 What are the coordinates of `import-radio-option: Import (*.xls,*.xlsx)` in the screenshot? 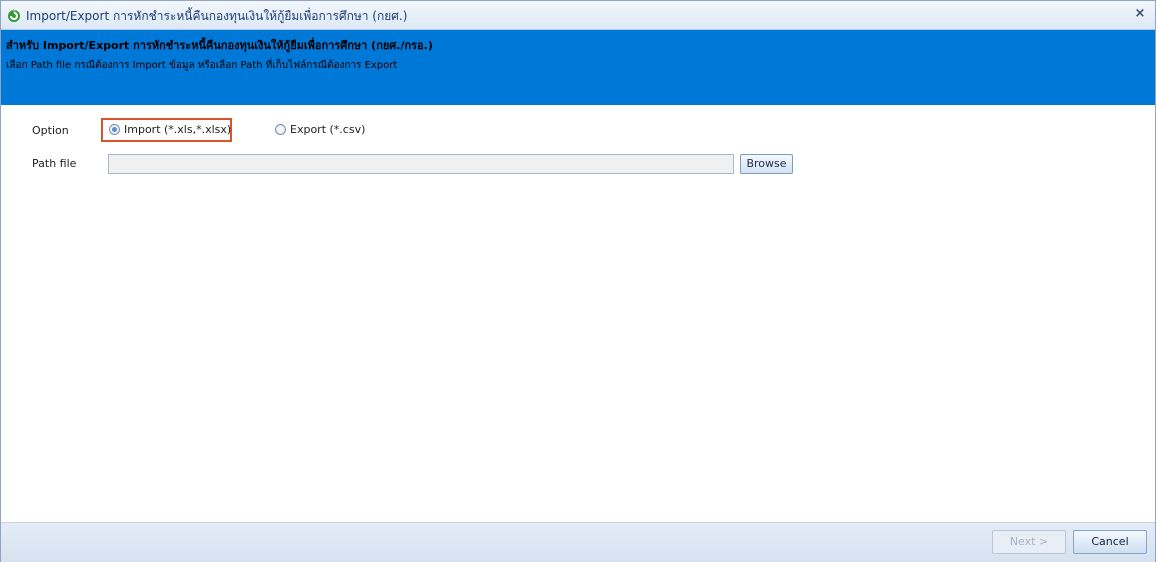 It's located at (170, 129).